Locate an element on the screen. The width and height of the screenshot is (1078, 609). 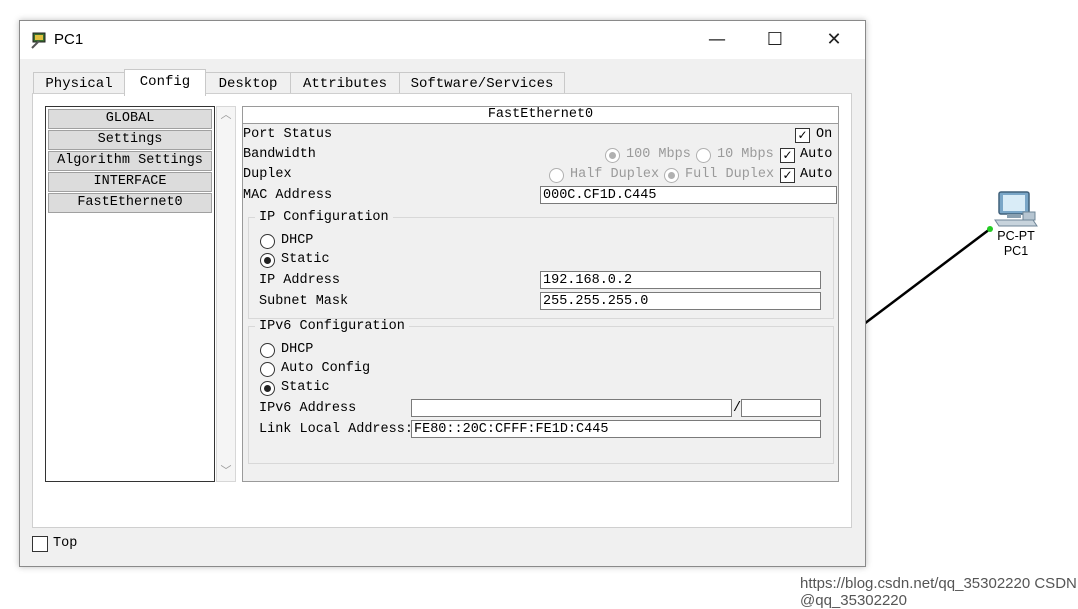
maximize-button: ☐ is located at coordinates (775, 40).